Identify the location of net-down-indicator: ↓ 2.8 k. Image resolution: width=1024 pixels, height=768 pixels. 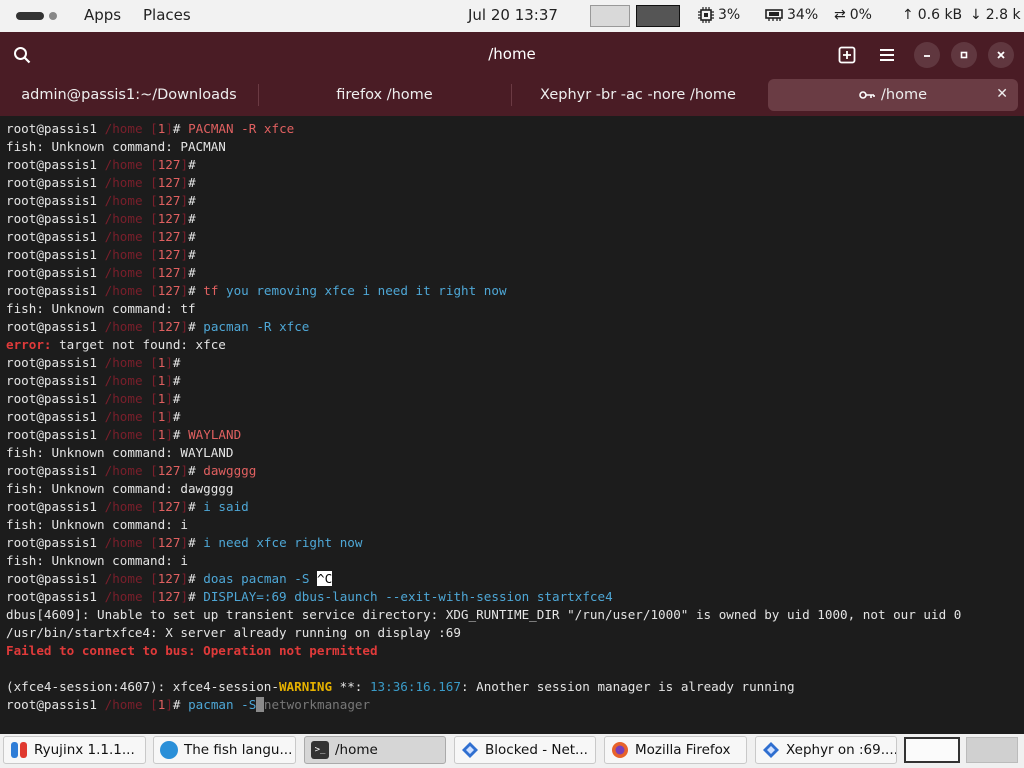
(995, 15).